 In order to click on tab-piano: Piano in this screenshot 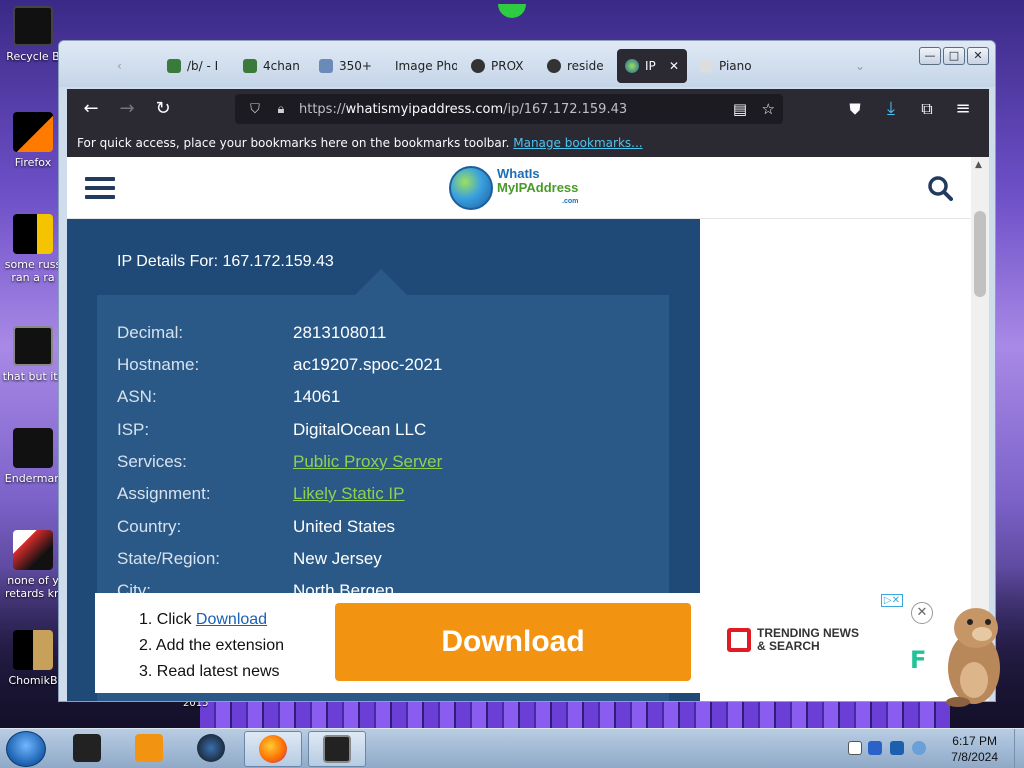, I will do `click(729, 66)`.